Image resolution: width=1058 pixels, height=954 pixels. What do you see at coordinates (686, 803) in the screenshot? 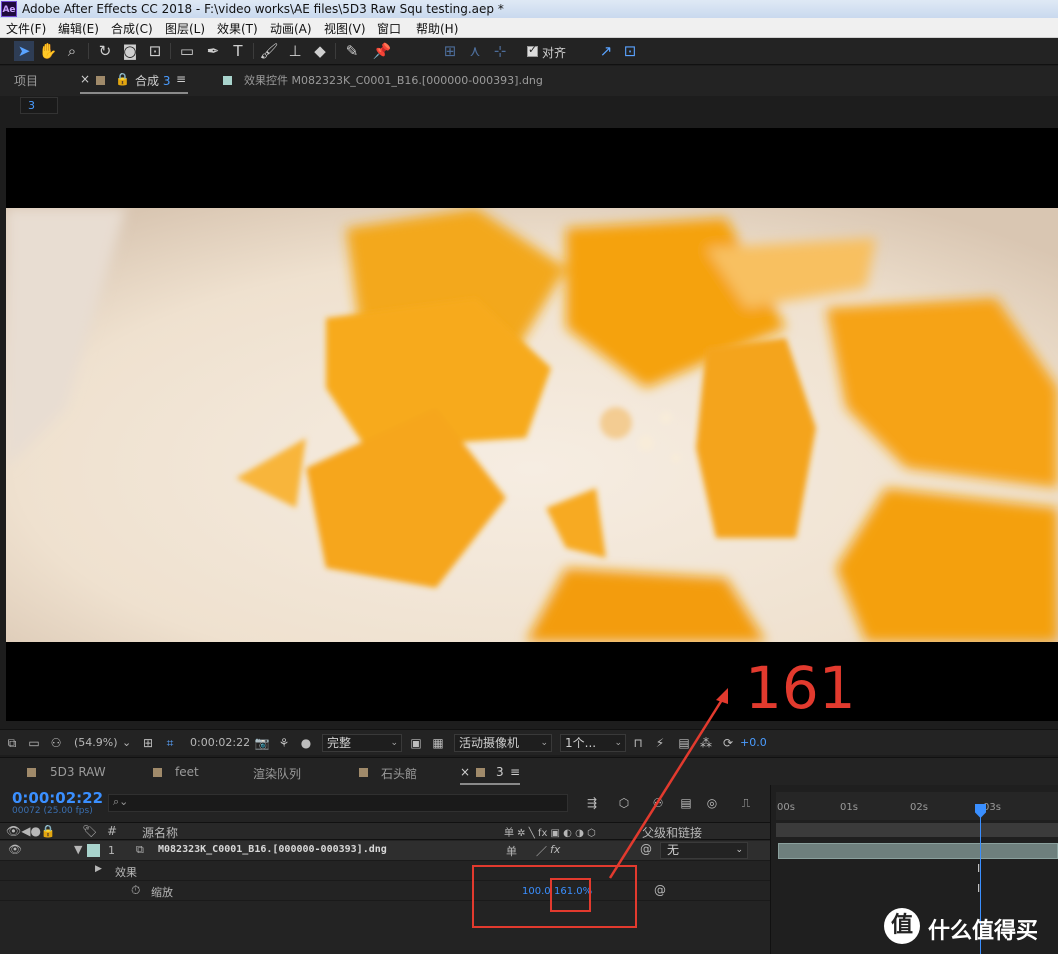
I see `frame-blending-icon: ▤` at bounding box center [686, 803].